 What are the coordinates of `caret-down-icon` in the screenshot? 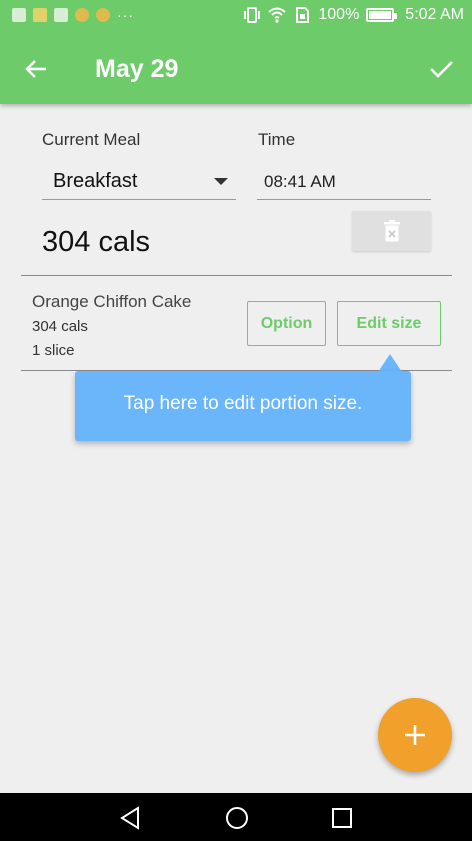 It's located at (221, 181).